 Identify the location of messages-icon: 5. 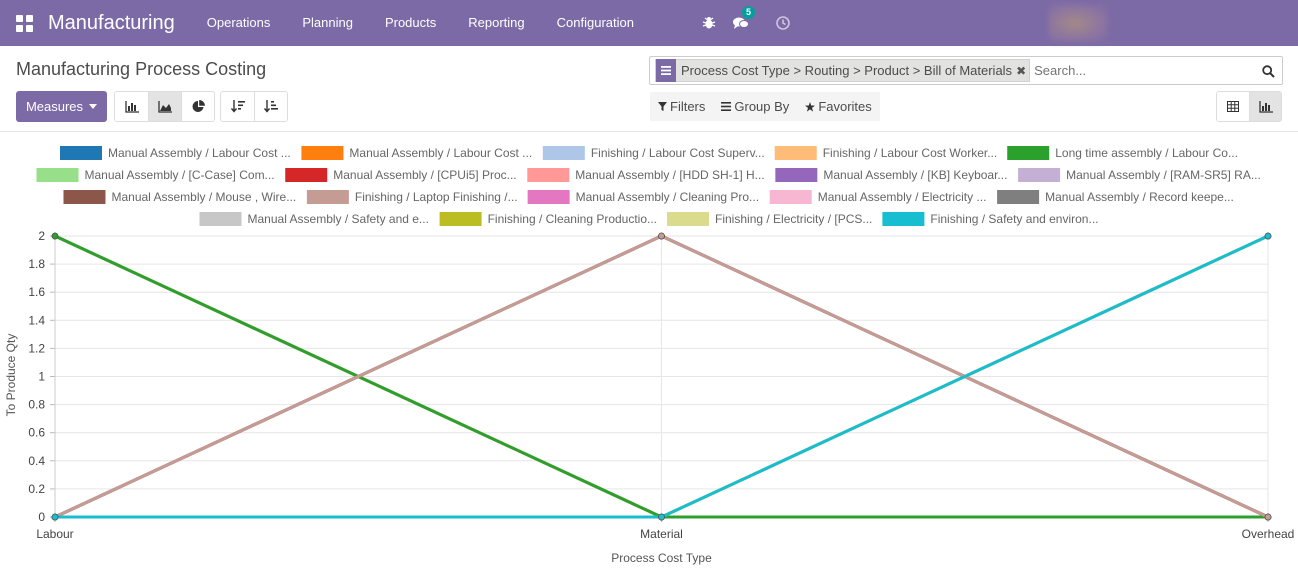
(744, 19).